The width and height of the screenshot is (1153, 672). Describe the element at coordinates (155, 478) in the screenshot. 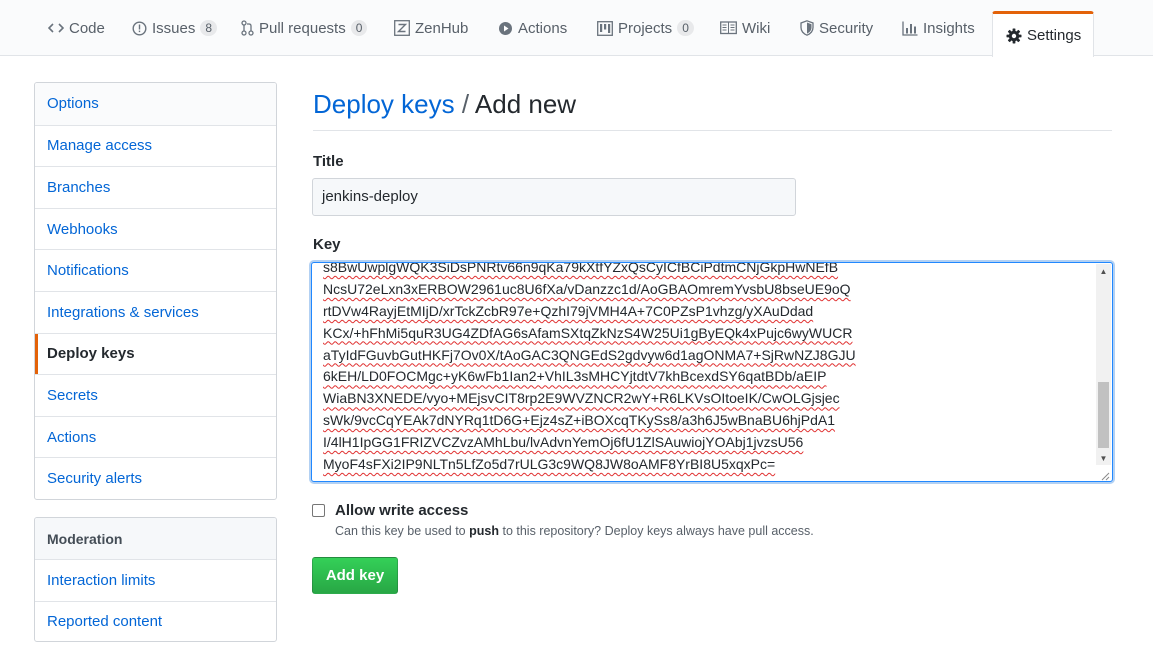

I see `sidebar-item-security-alerts: Security alerts` at that location.